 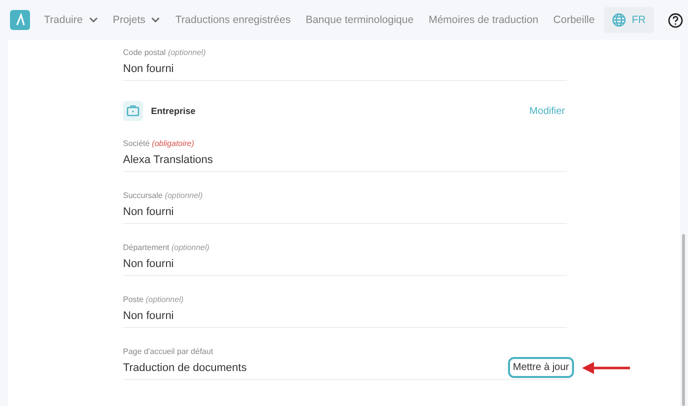 What do you see at coordinates (159, 143) in the screenshot?
I see `field-label: Société (obligatoire)` at bounding box center [159, 143].